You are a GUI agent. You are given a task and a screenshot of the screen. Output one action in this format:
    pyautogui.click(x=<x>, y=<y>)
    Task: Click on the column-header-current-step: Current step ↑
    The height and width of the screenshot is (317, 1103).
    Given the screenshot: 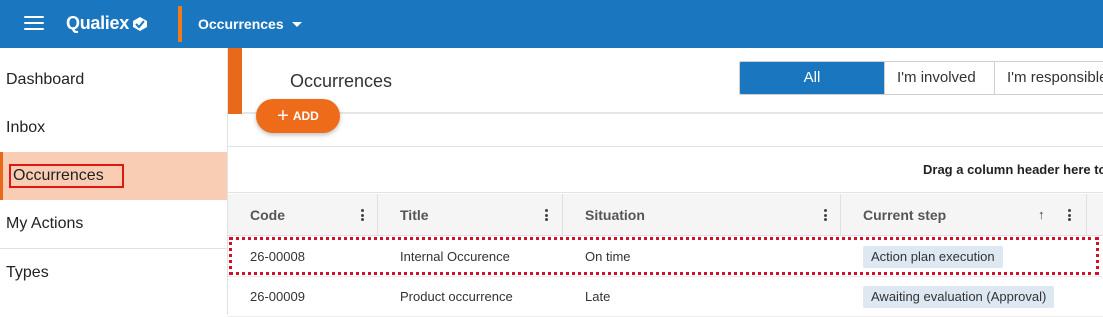 What is the action you would take?
    pyautogui.click(x=964, y=215)
    